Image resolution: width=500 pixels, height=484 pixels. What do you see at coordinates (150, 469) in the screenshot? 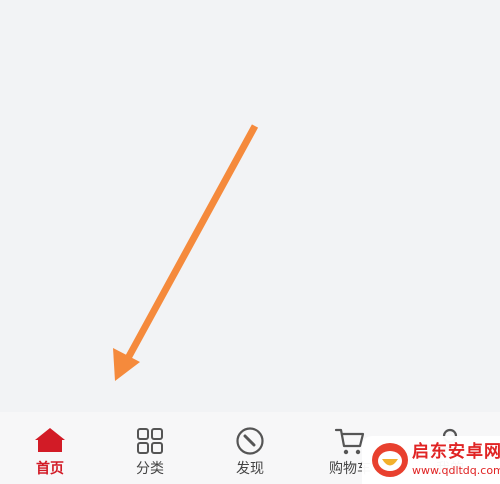
I see `tab-category-label: 分类` at bounding box center [150, 469].